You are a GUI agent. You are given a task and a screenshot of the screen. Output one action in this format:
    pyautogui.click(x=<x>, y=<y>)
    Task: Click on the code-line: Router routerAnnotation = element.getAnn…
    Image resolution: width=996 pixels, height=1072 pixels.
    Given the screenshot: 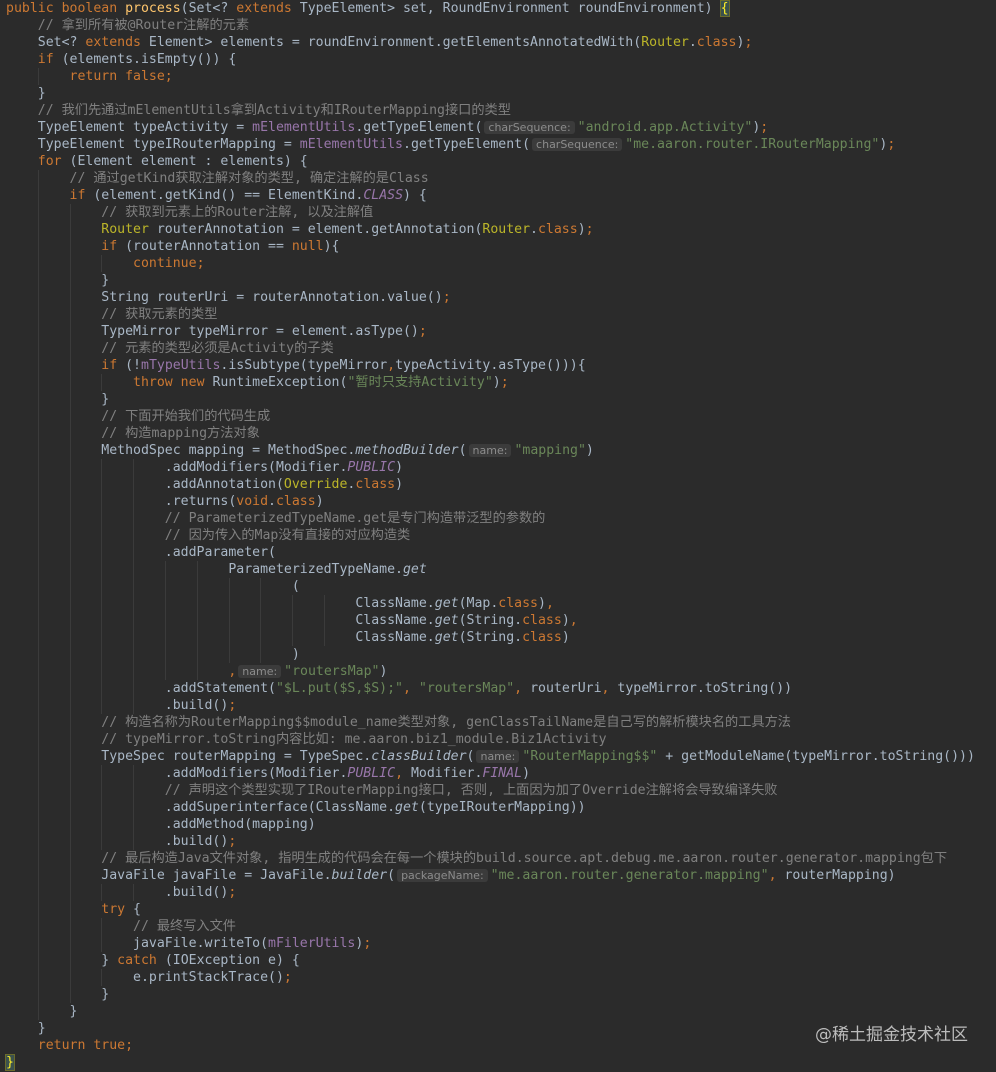 What is the action you would take?
    pyautogui.click(x=501, y=229)
    